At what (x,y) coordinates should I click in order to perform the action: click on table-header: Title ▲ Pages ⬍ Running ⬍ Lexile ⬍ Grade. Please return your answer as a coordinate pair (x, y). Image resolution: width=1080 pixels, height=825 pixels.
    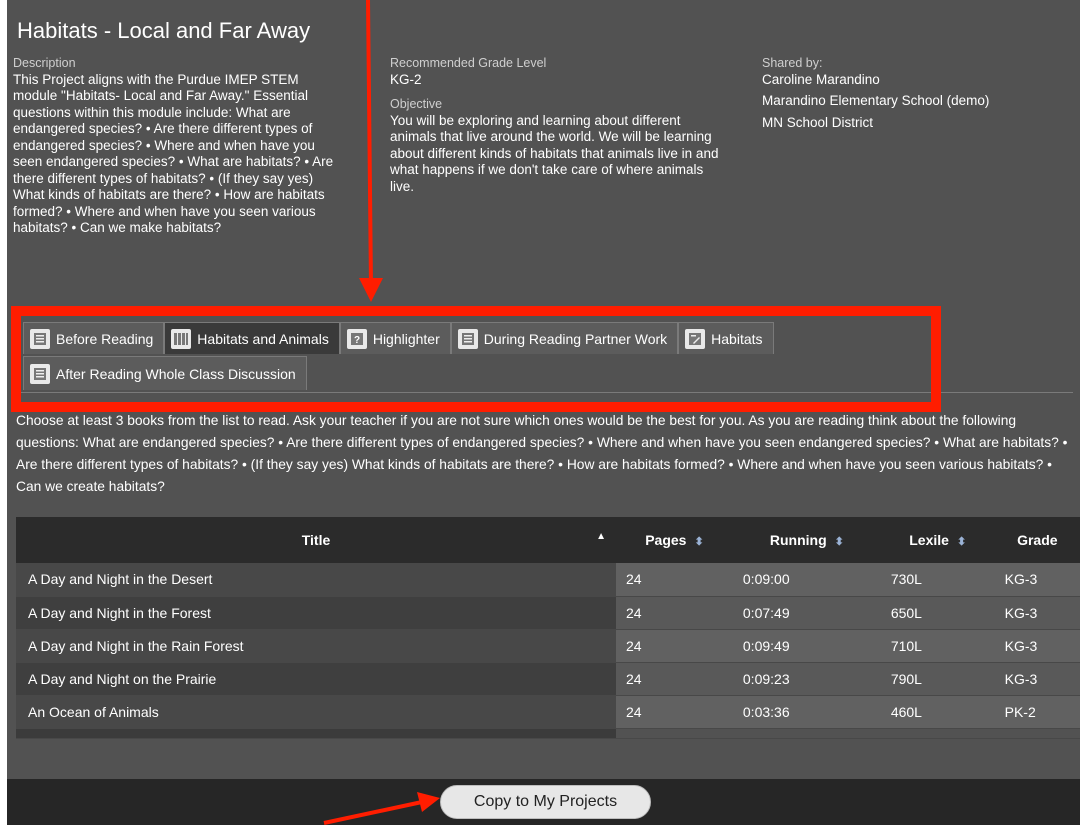
    Looking at the image, I should click on (548, 540).